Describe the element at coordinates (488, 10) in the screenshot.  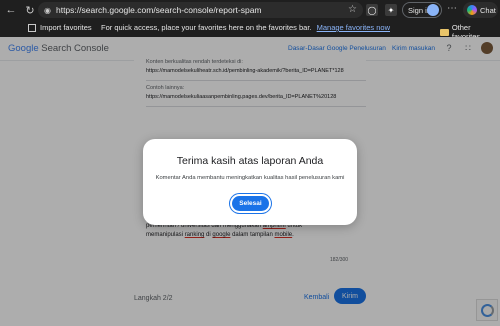
I see `chat-label: Chat` at that location.